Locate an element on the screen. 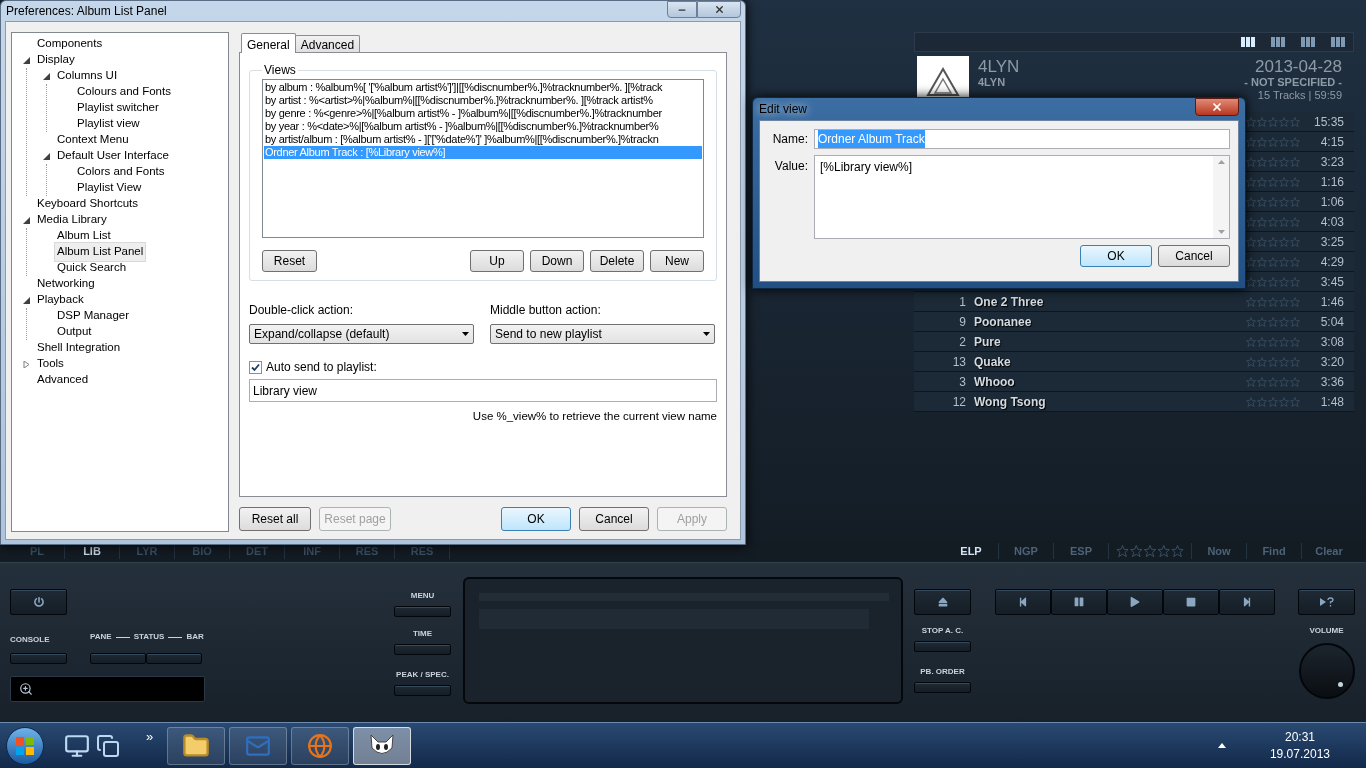  tab: General is located at coordinates (268, 43).